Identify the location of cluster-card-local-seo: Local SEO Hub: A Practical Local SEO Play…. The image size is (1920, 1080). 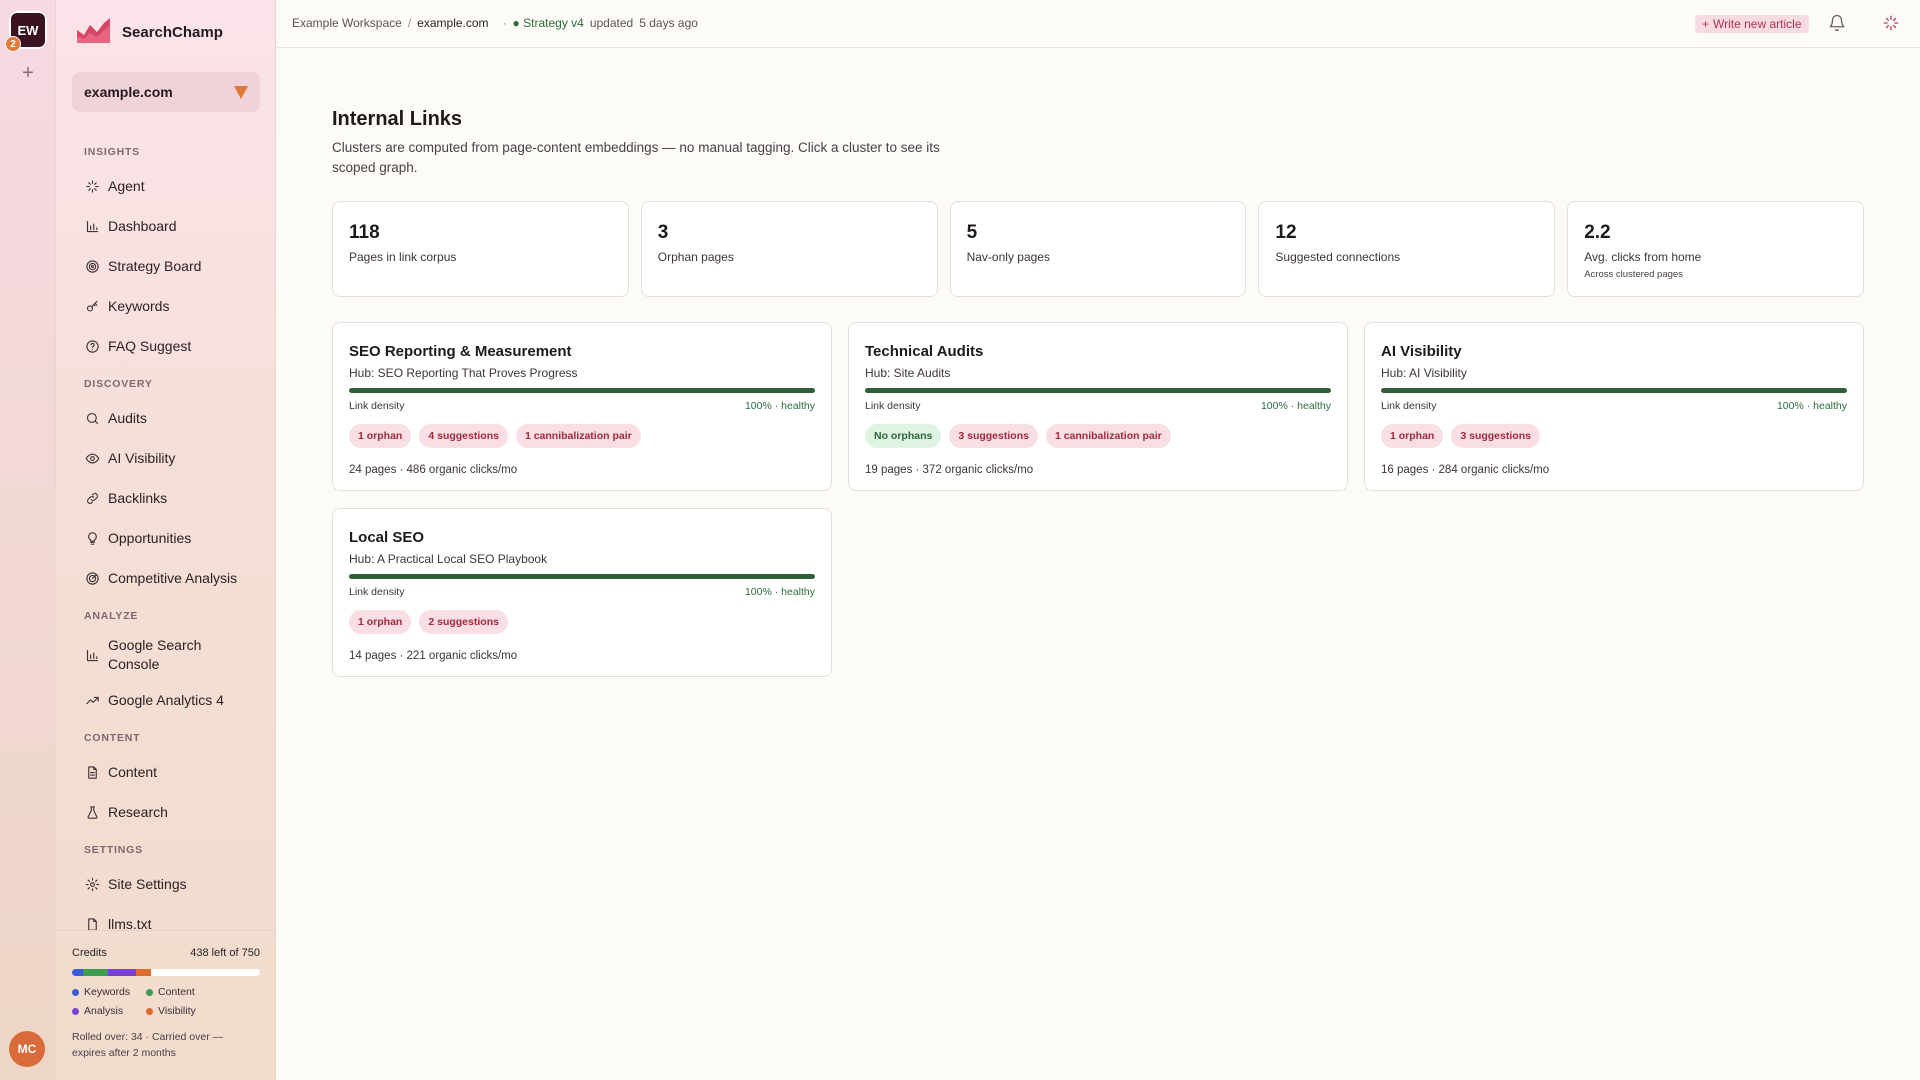
(582, 592).